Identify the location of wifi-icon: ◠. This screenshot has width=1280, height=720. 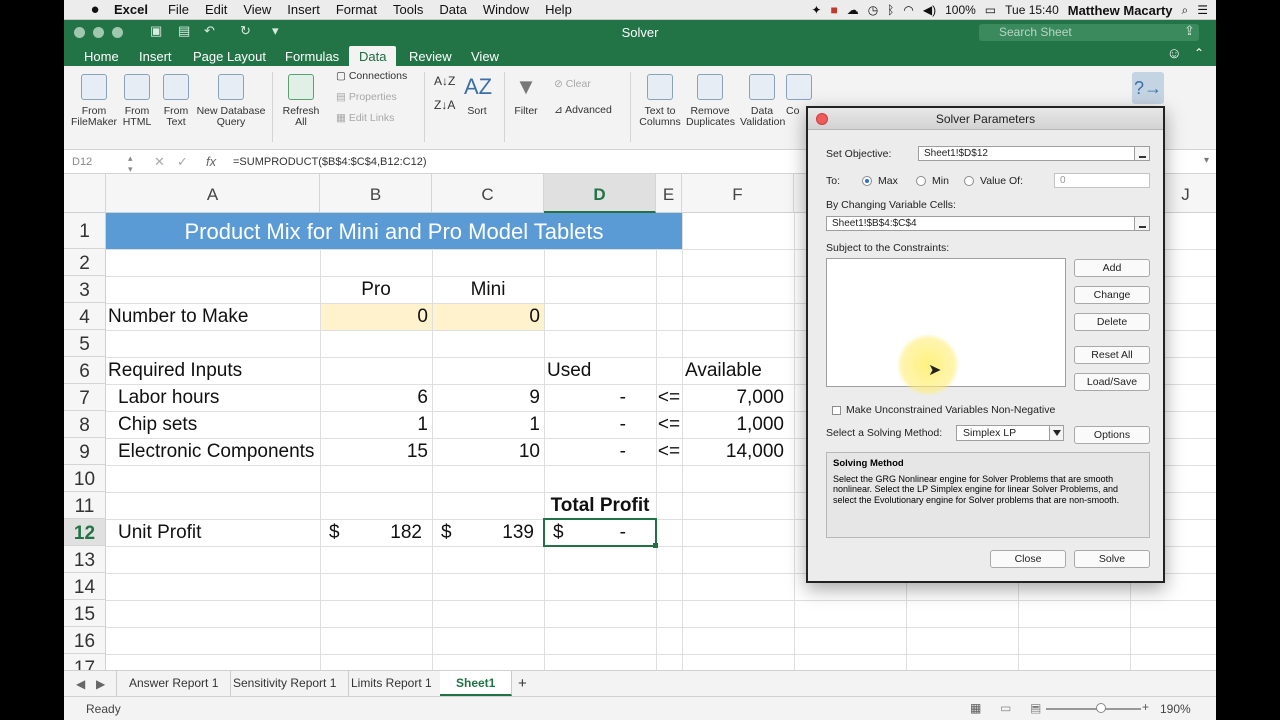
(908, 10).